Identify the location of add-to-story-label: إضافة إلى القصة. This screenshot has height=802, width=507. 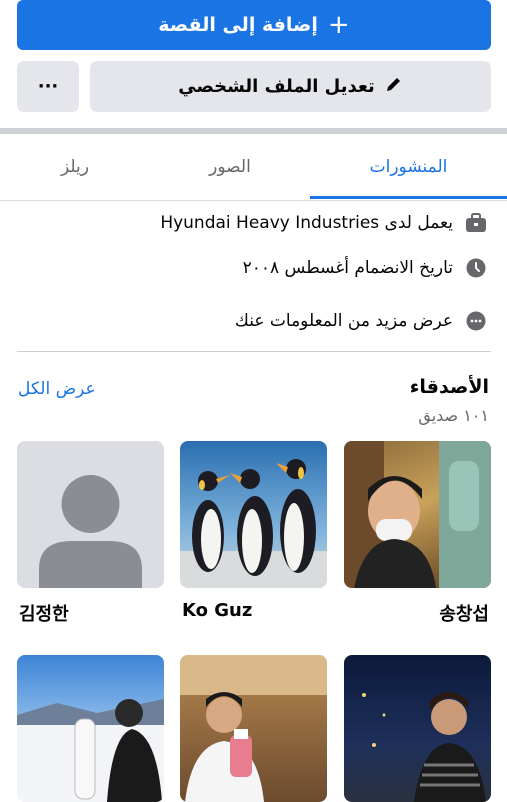
(238, 25).